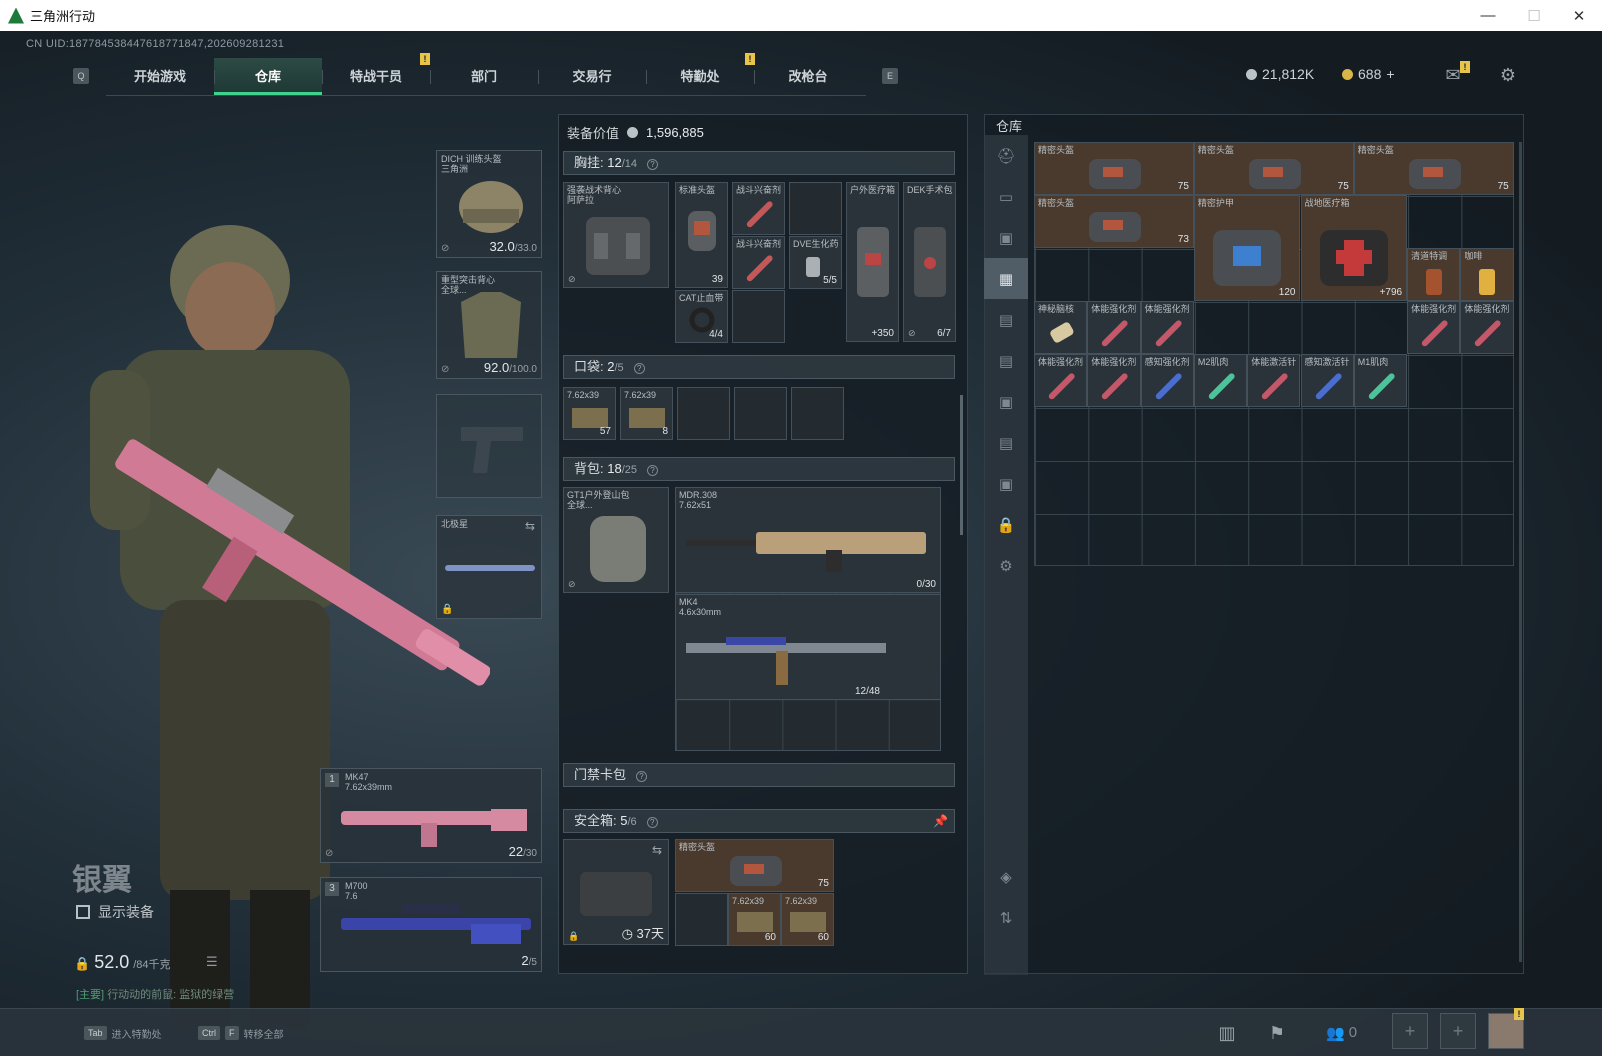 The height and width of the screenshot is (1056, 1602). What do you see at coordinates (808, 540) in the screenshot?
I see `backpack-weapon-item: MDR.308 7.62x51 0/30` at bounding box center [808, 540].